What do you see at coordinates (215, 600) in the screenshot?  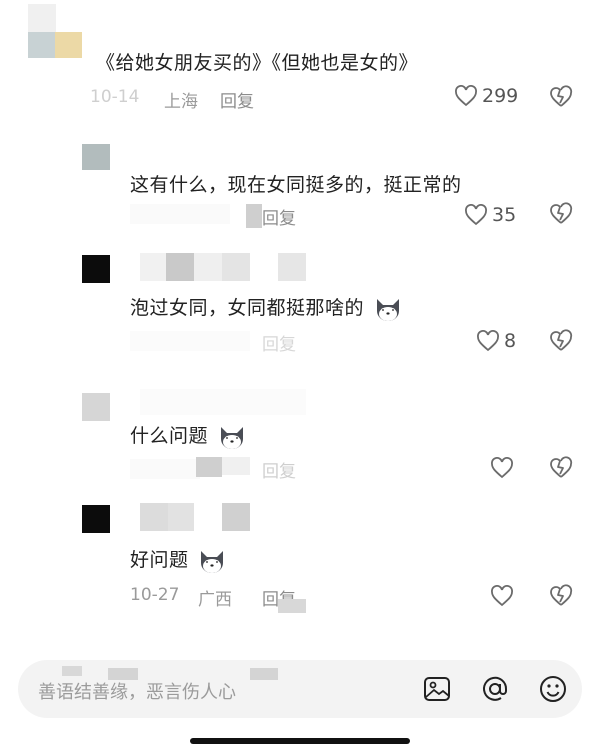 I see `comment-location: 广西` at bounding box center [215, 600].